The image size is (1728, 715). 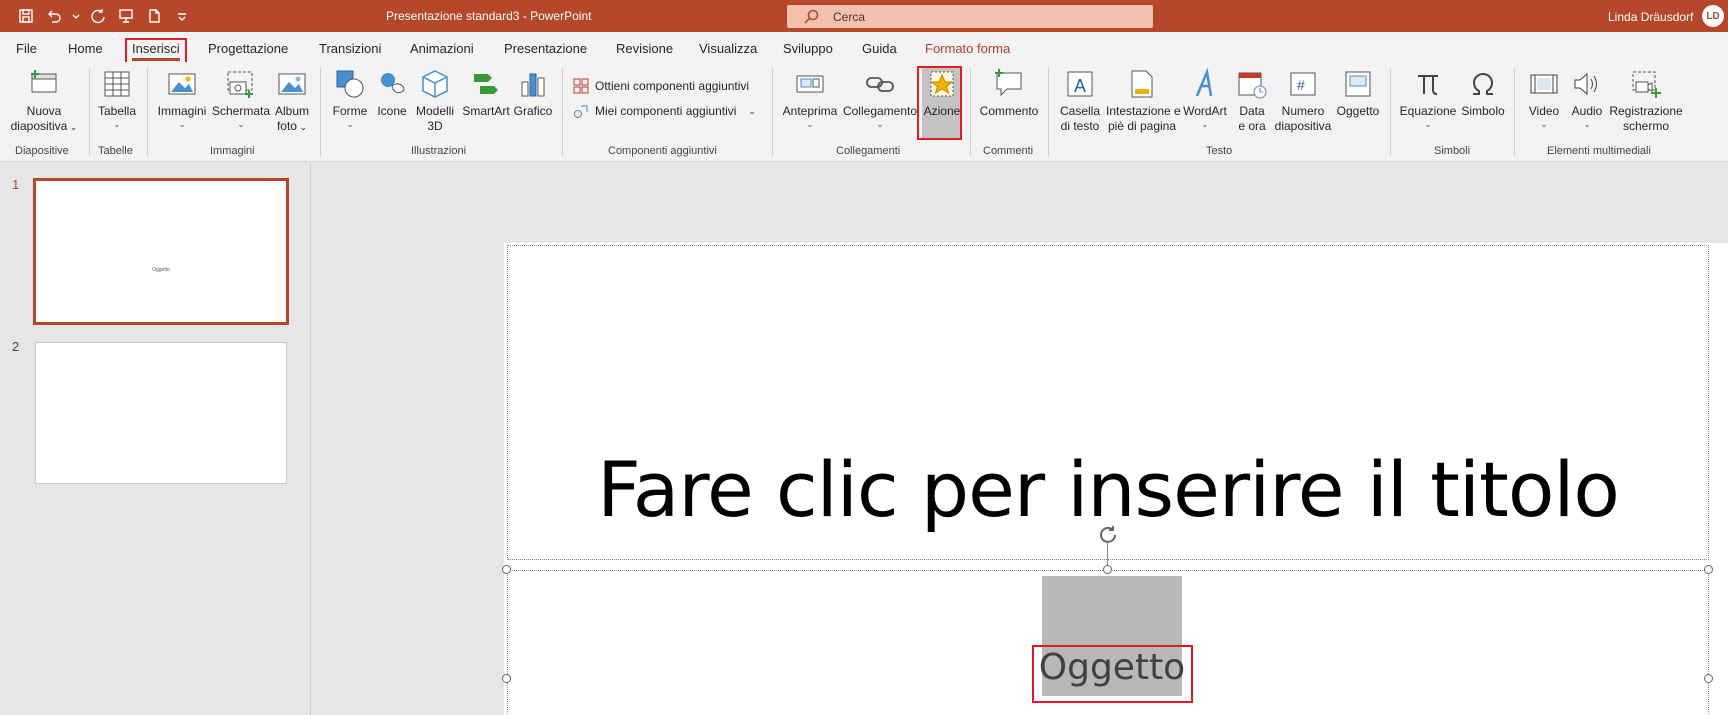 What do you see at coordinates (661, 86) in the screenshot?
I see `ottieni-componenti-button: Ottieni componenti aggiuntivi` at bounding box center [661, 86].